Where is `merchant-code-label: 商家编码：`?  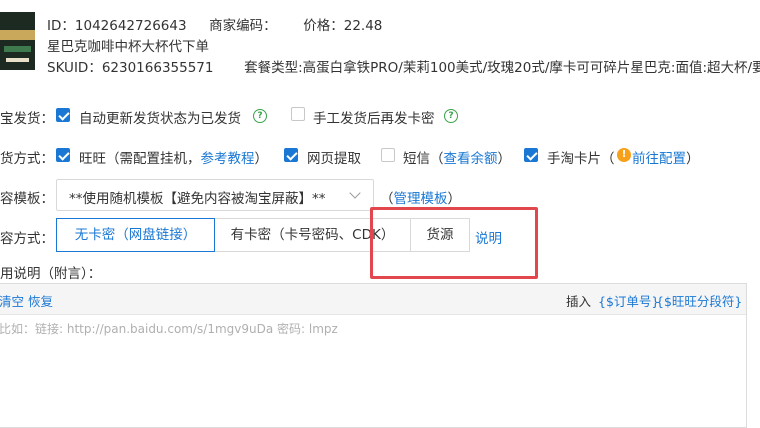
merchant-code-label: 商家编码： is located at coordinates (243, 26).